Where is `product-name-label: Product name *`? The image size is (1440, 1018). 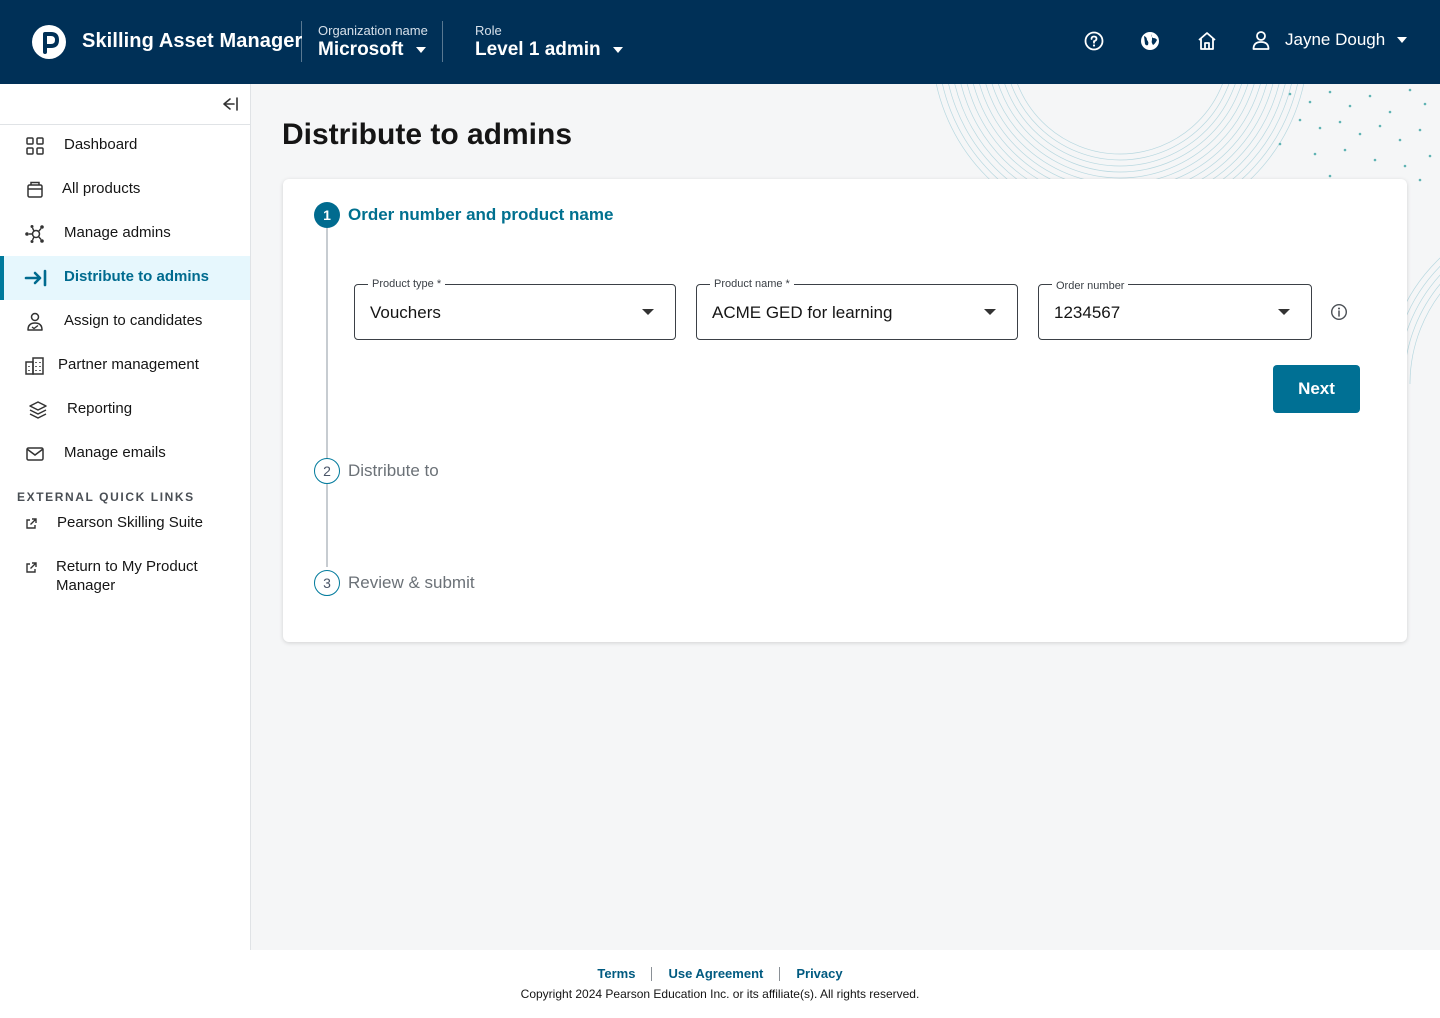 product-name-label: Product name * is located at coordinates (752, 284).